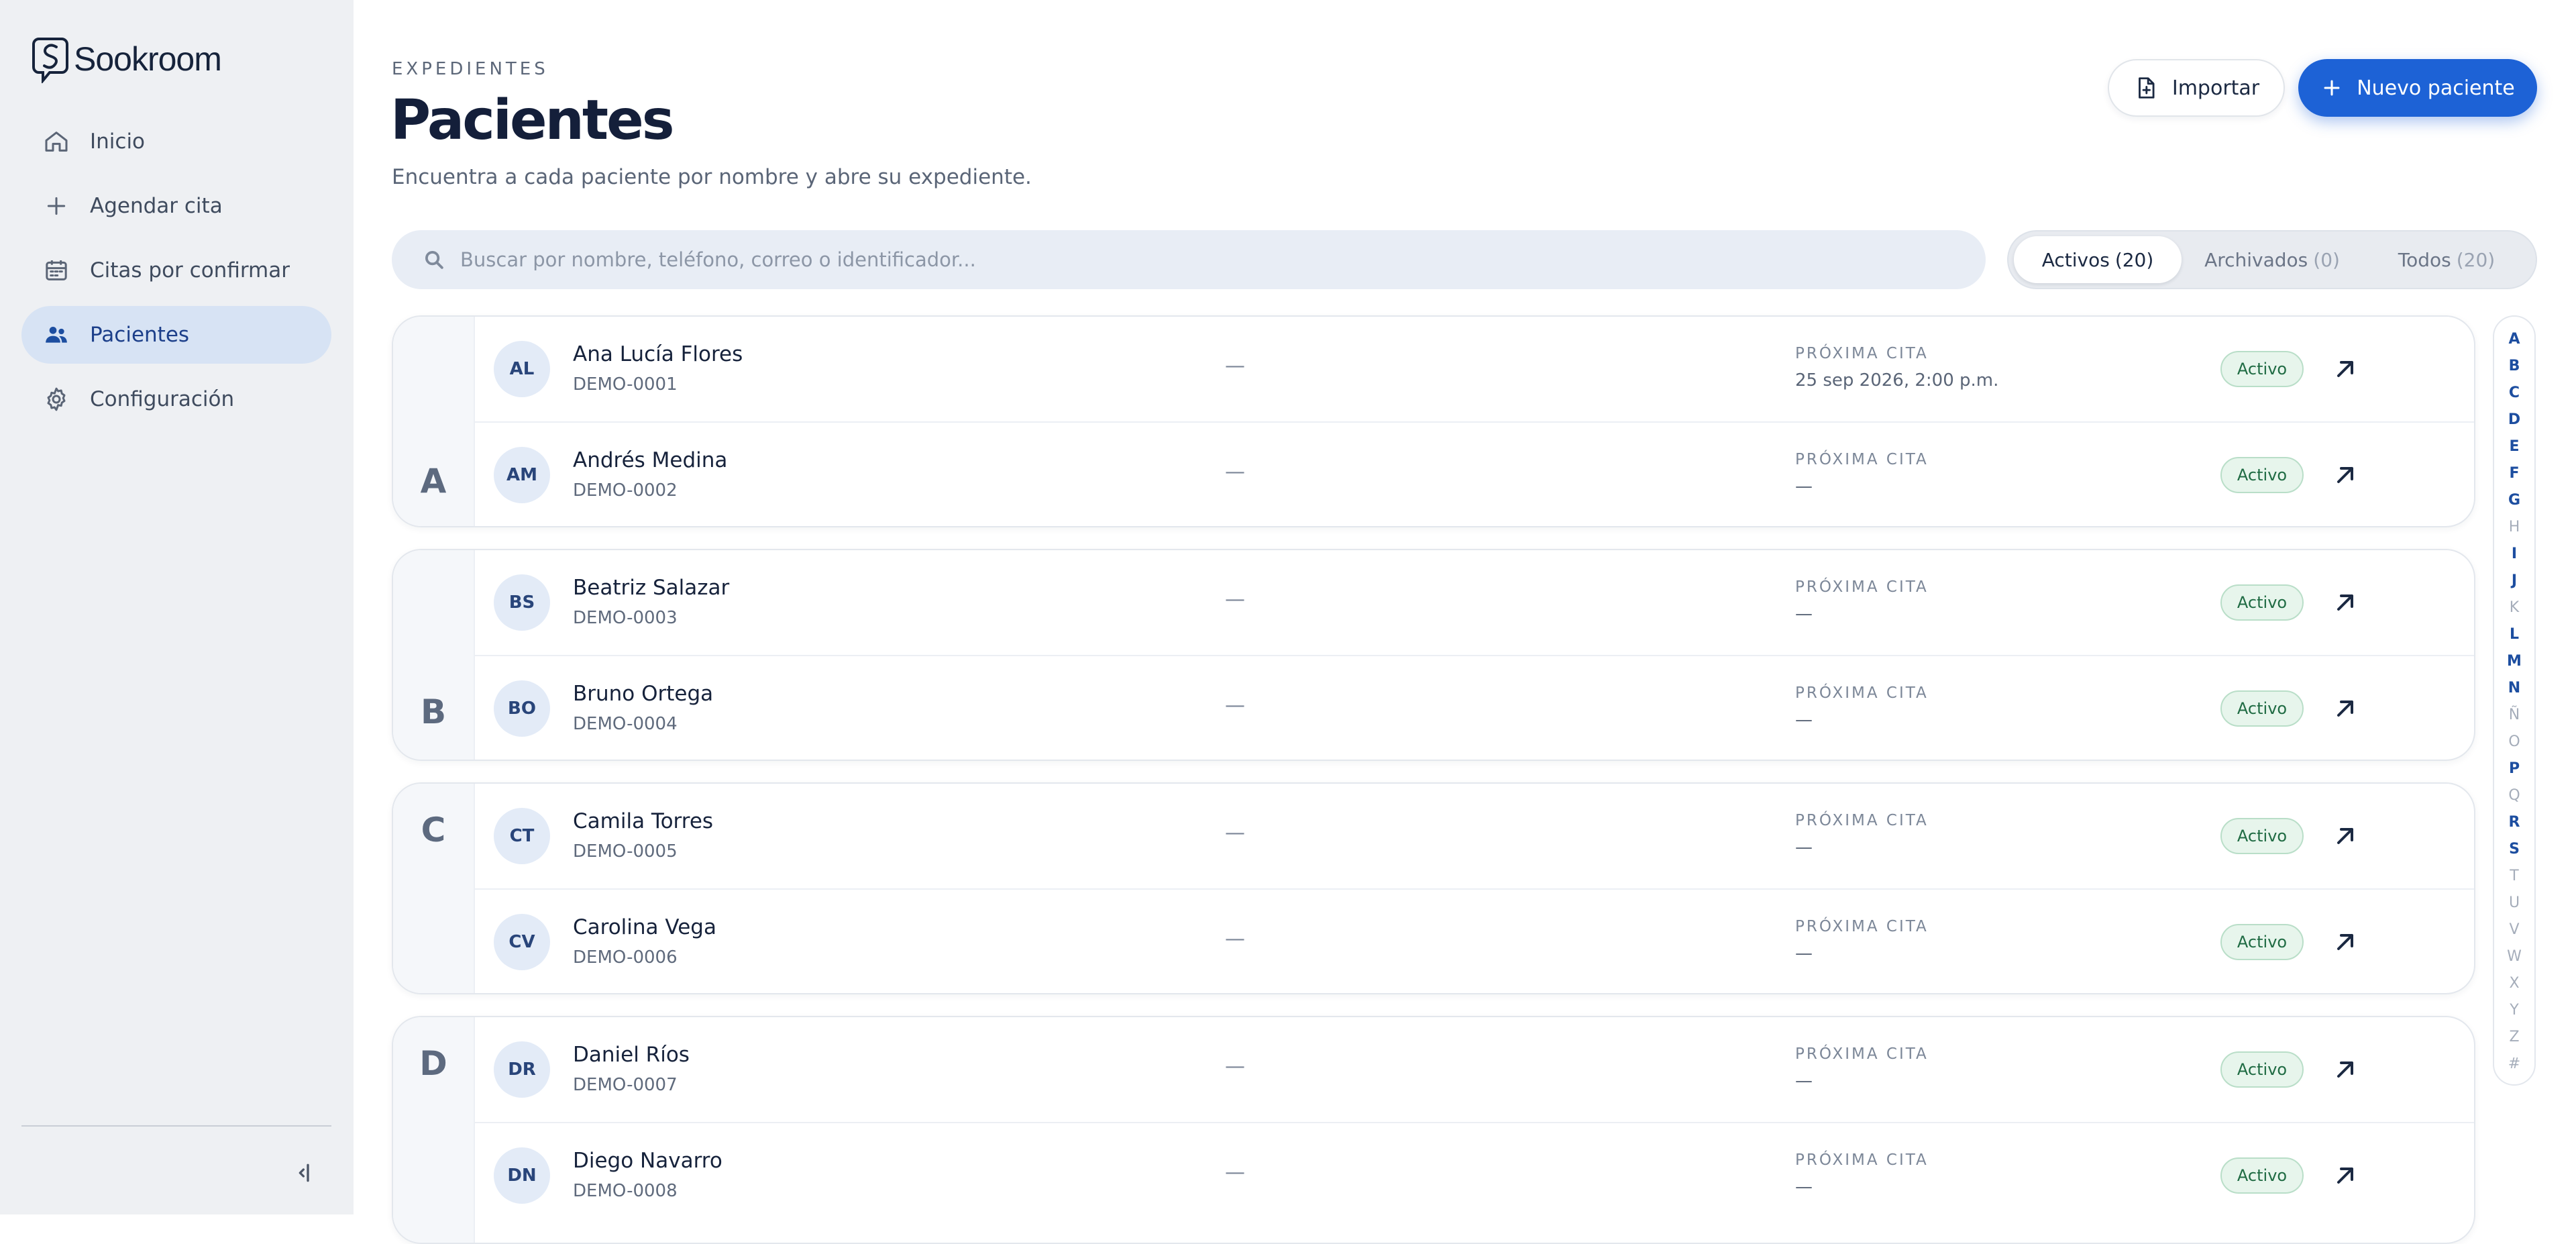 The height and width of the screenshot is (1244, 2576). What do you see at coordinates (647, 1161) in the screenshot?
I see `patient-name: Diego Navarro` at bounding box center [647, 1161].